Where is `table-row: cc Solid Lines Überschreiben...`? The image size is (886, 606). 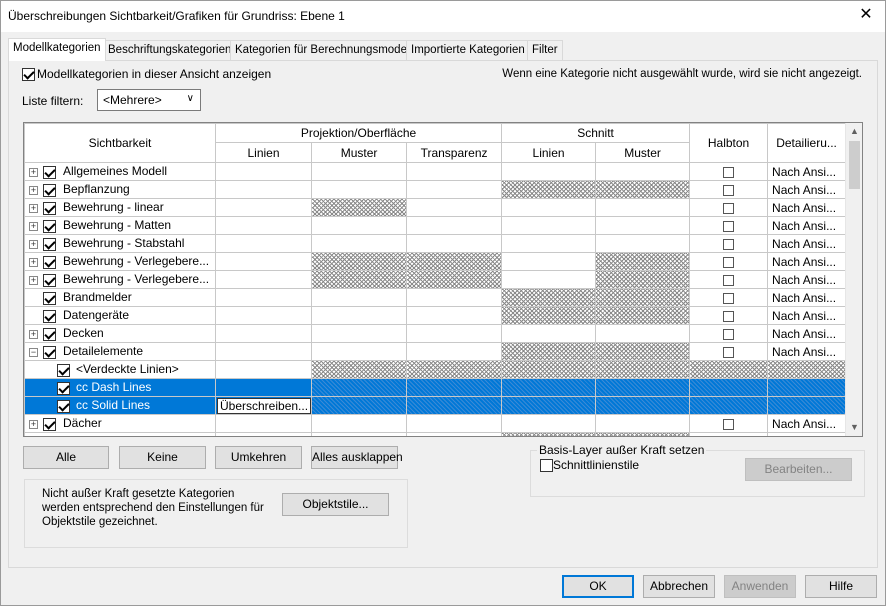
table-row: cc Solid Lines Überschreiben... is located at coordinates (435, 405).